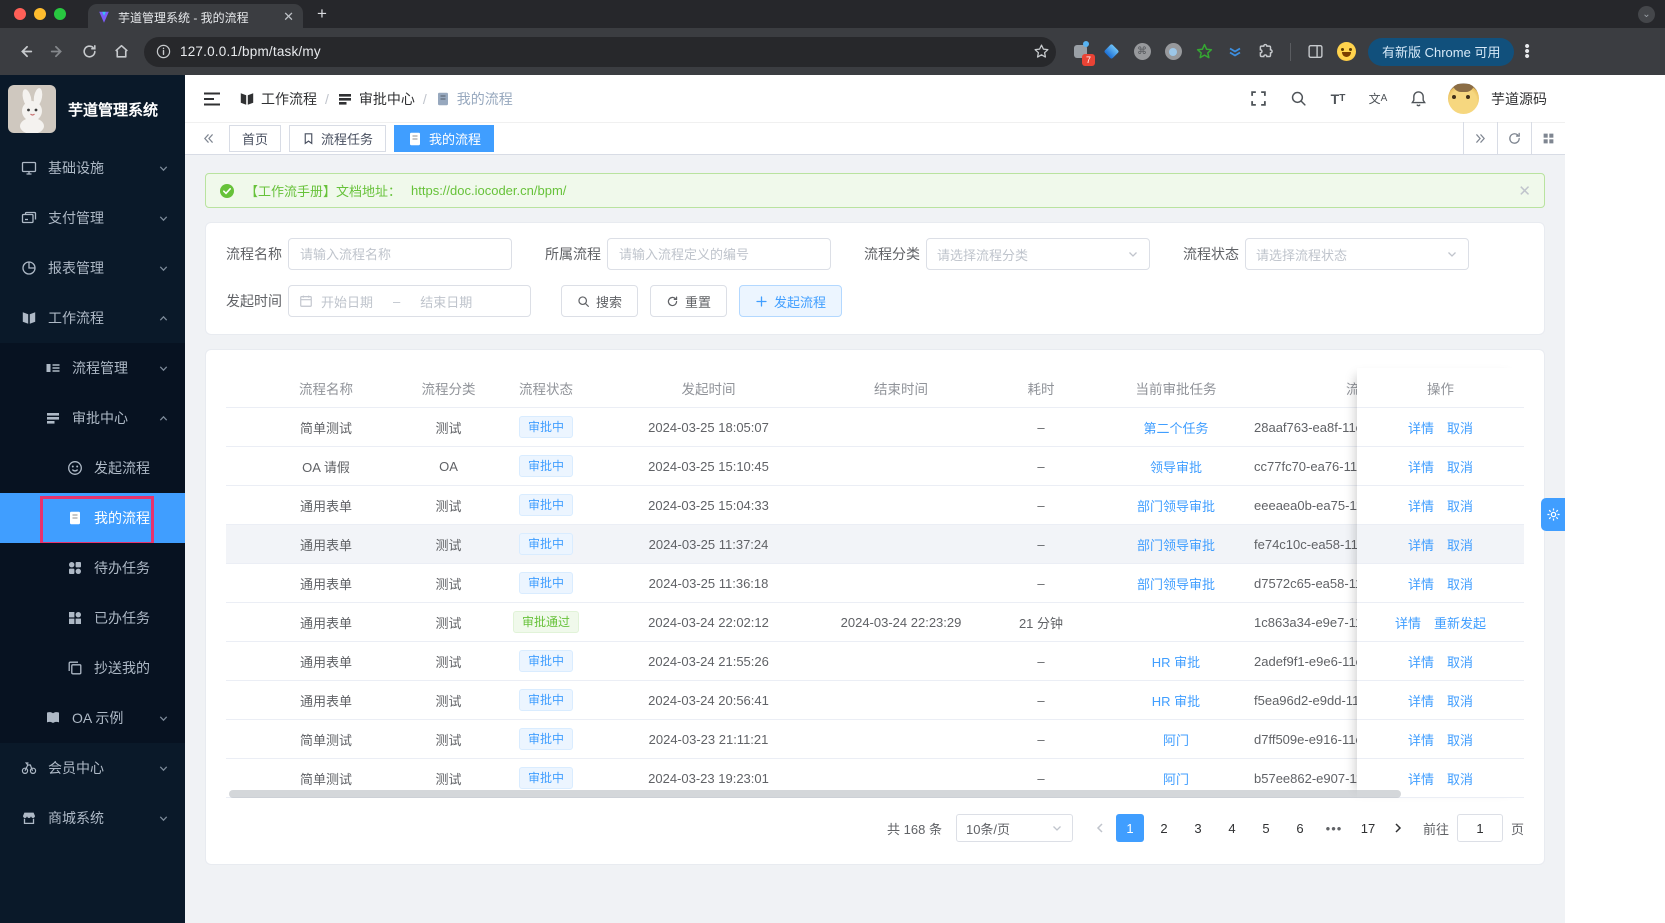 The height and width of the screenshot is (923, 1665). Describe the element at coordinates (1204, 52) in the screenshot. I see `star-extension-icon` at that location.